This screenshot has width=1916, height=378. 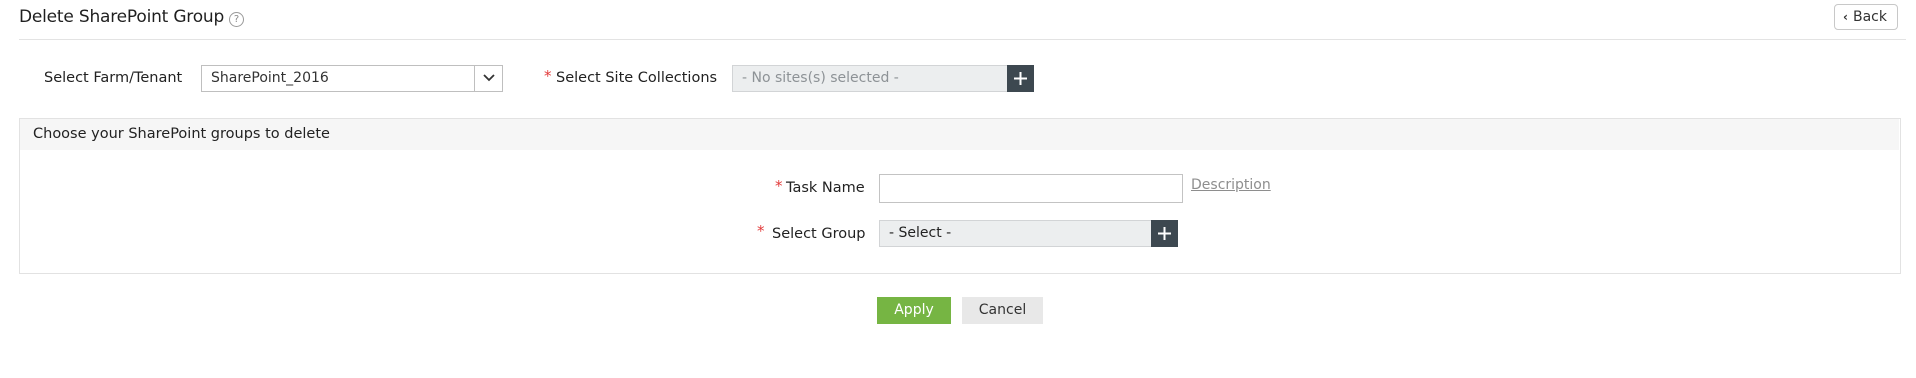 I want to click on site-collections-label: Select Site Collections, so click(x=637, y=78).